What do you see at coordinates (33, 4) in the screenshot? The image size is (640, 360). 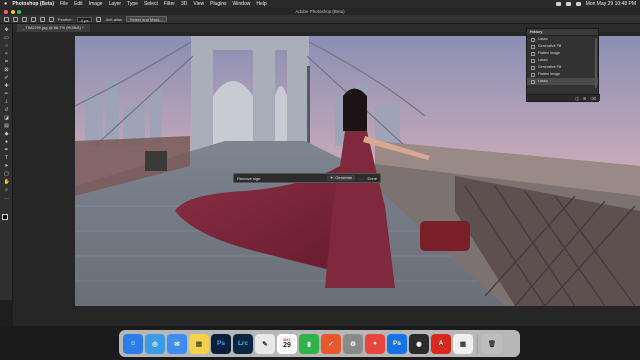 I see `menu-app-name: Photoshop (Beta)` at bounding box center [33, 4].